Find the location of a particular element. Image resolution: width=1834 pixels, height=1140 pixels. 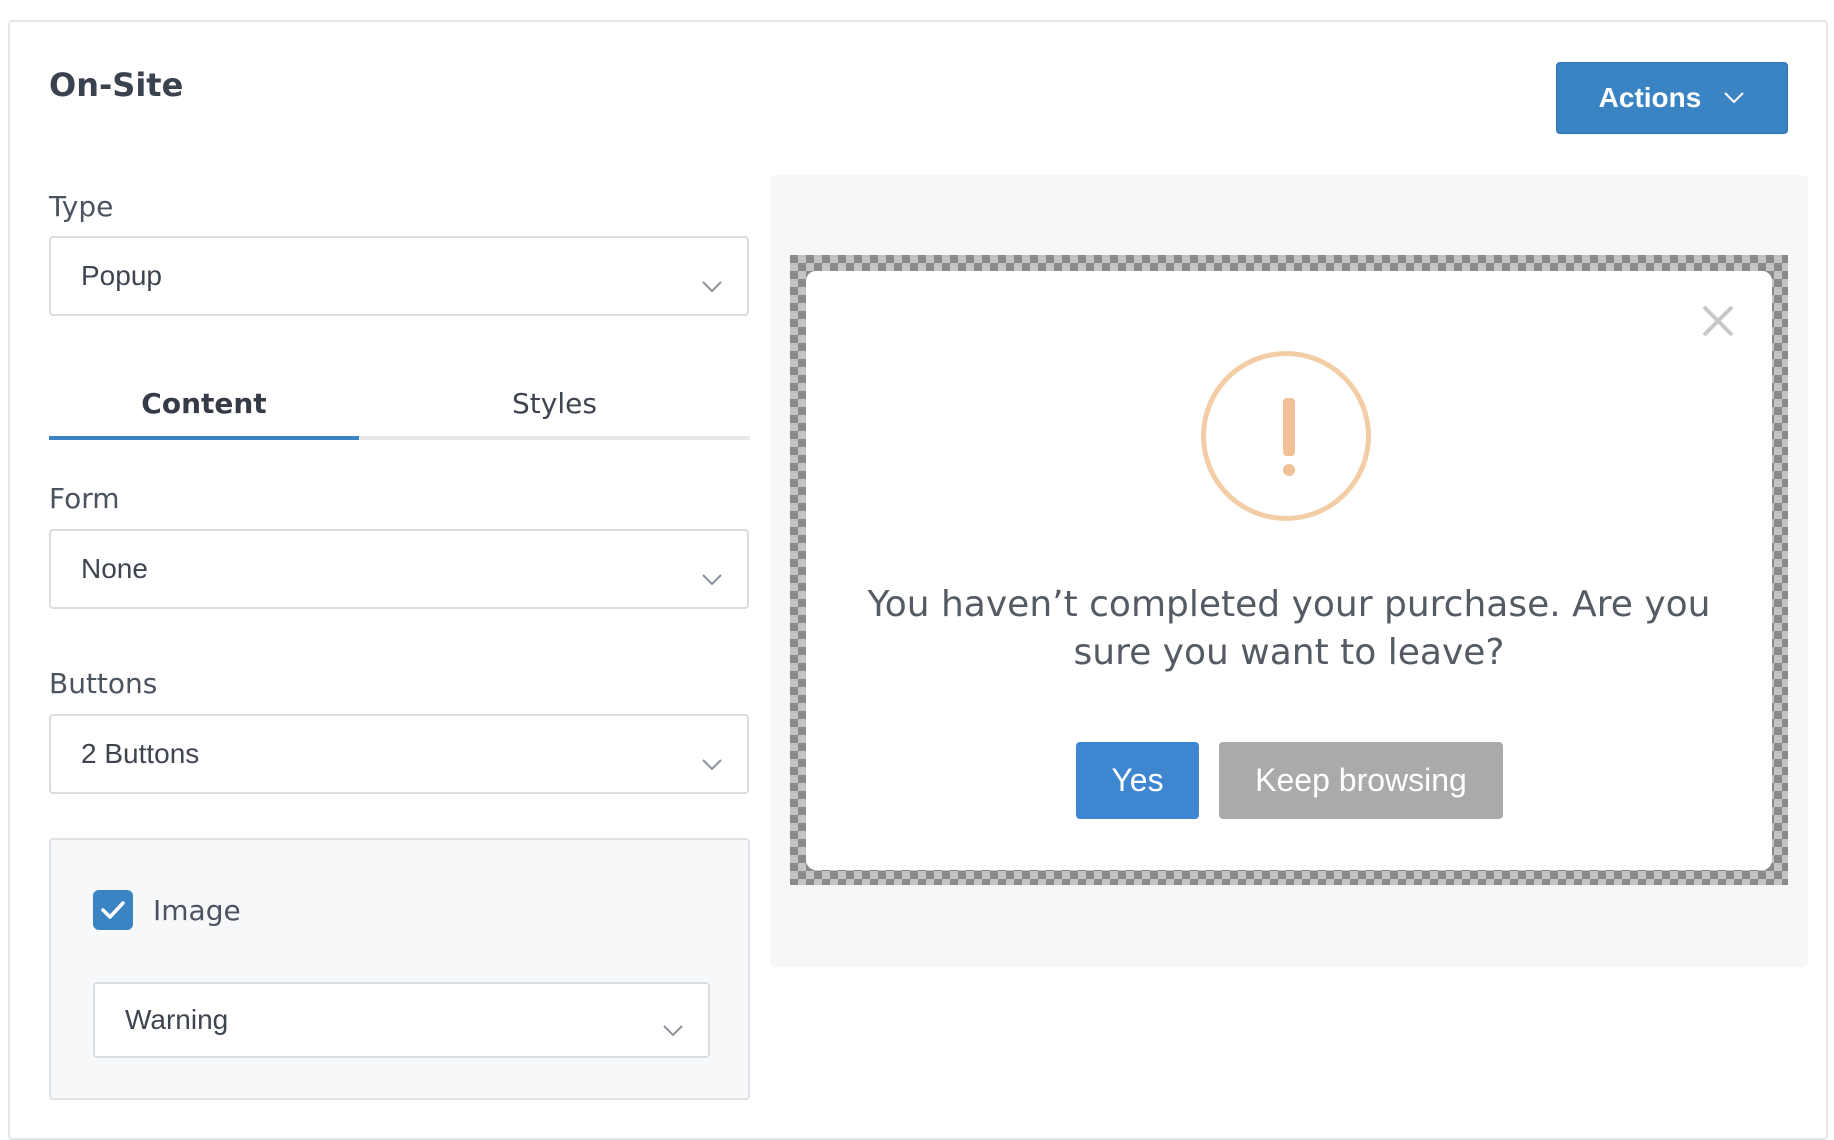

type-select-value: Popup is located at coordinates (121, 275).